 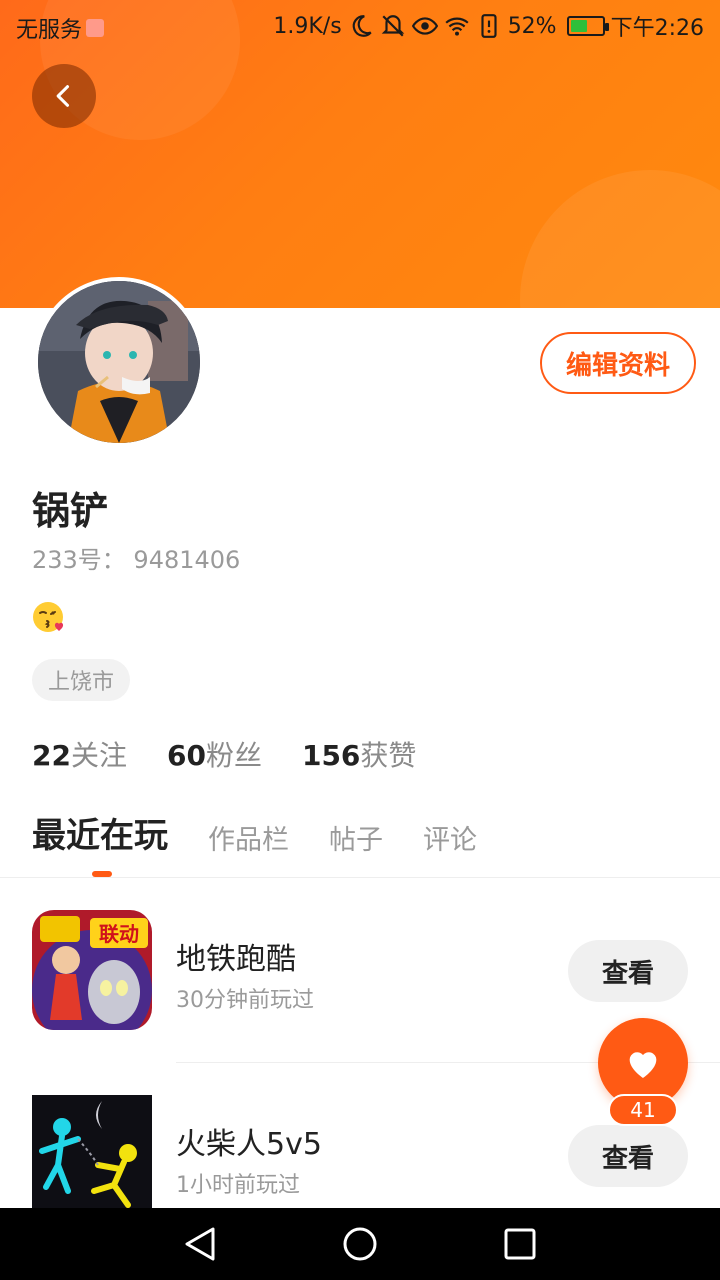 What do you see at coordinates (657, 28) in the screenshot?
I see `clock: 下午2:26` at bounding box center [657, 28].